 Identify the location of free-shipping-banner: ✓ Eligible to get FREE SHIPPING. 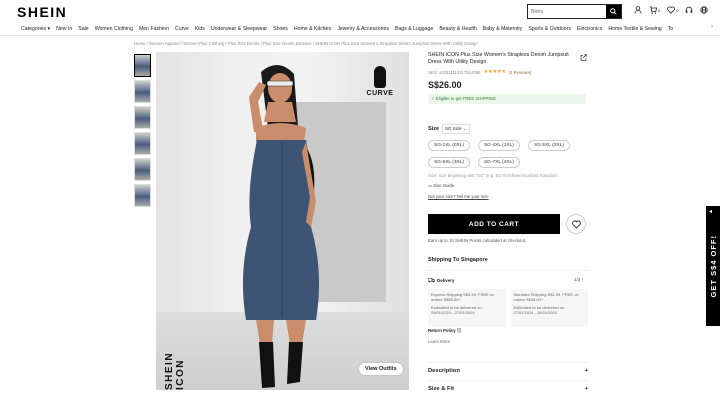
(507, 99).